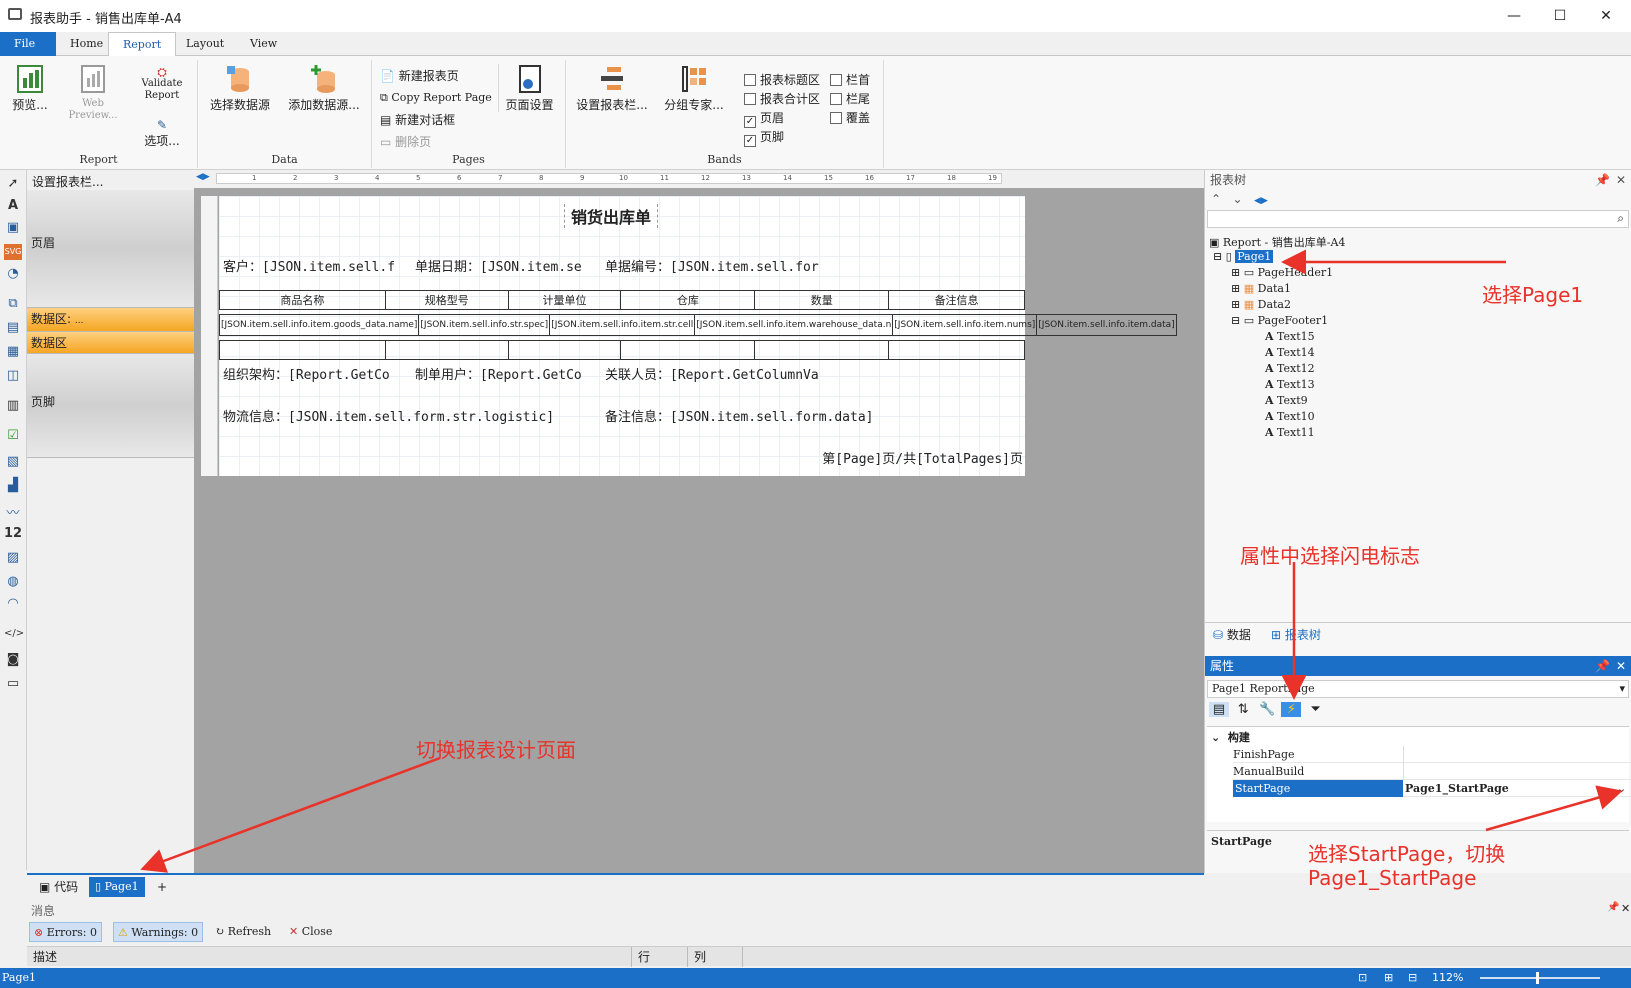 This screenshot has height=988, width=1631. What do you see at coordinates (13, 684) in the screenshot?
I see `form-tool-icon: ▭` at bounding box center [13, 684].